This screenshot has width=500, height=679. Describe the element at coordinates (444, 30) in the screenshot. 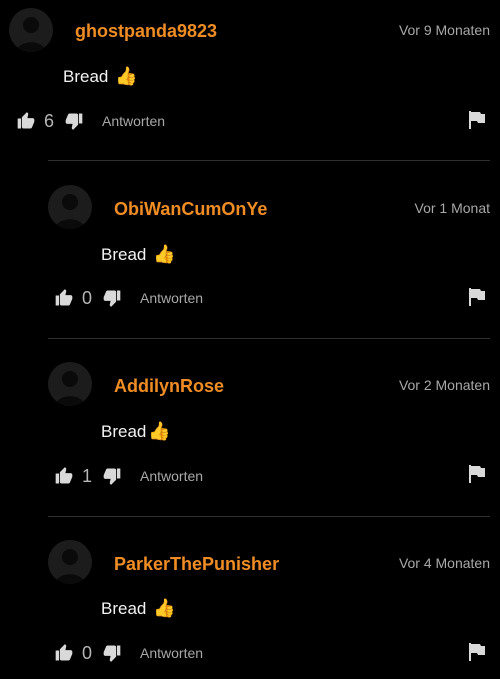

I see `timestamp: Vor 9 Monaten` at that location.